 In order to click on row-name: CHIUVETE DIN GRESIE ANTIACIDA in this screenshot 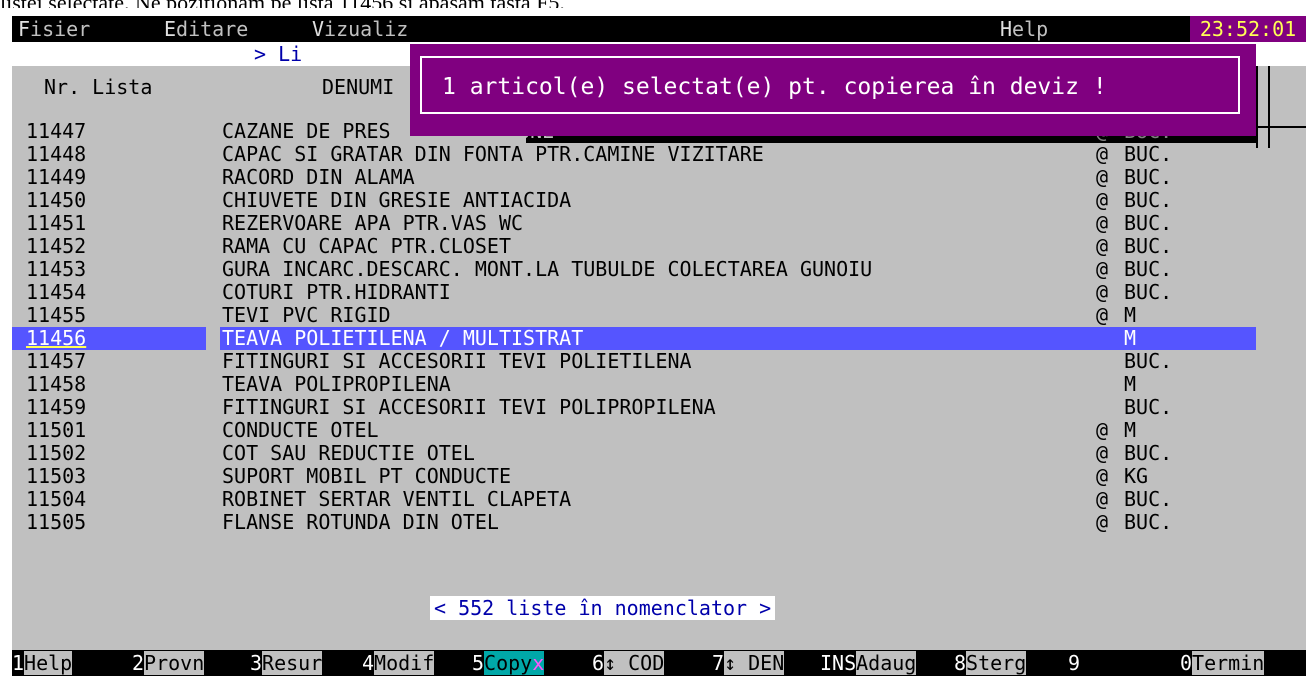, I will do `click(397, 200)`.